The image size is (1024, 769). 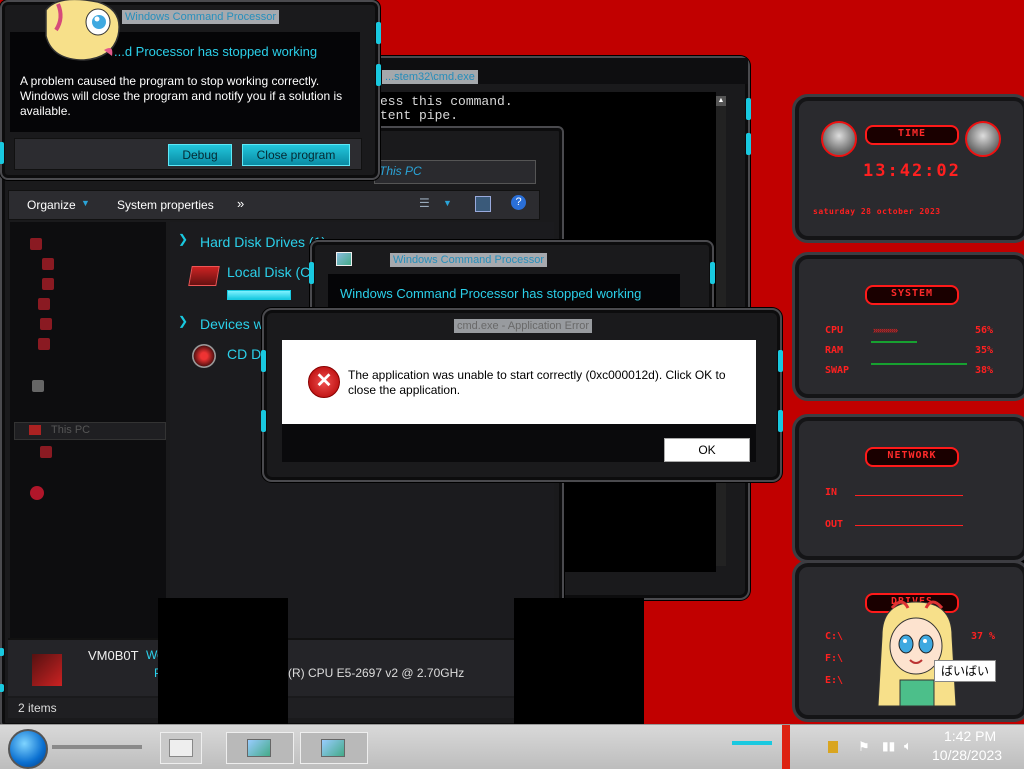 What do you see at coordinates (259, 295) in the screenshot?
I see `local-disk-usage-bar` at bounding box center [259, 295].